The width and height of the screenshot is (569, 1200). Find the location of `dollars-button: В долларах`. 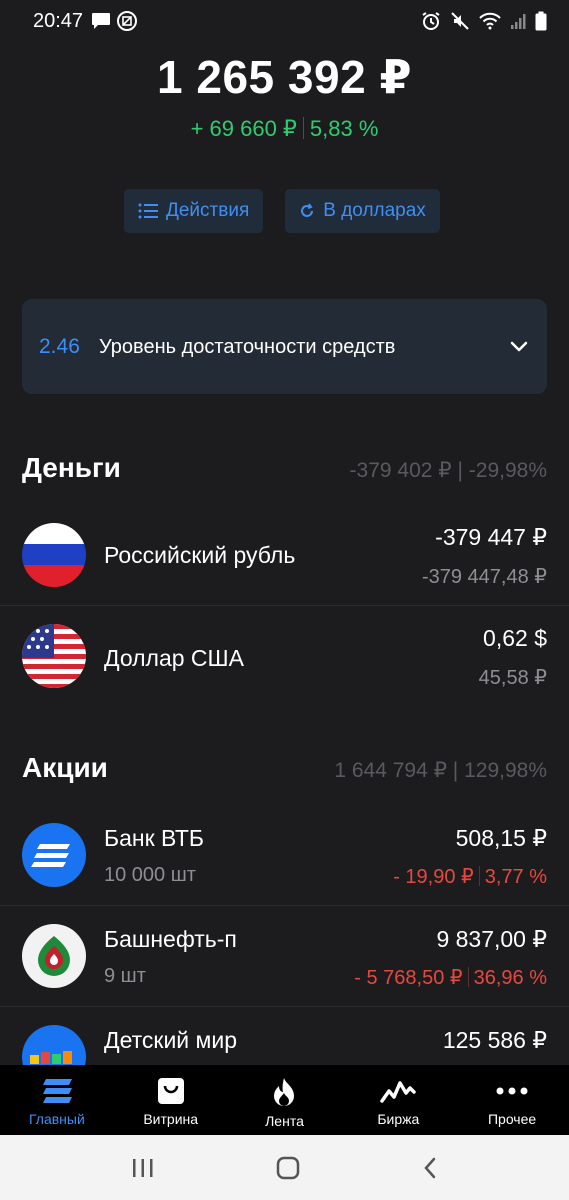

dollars-button: В долларах is located at coordinates (362, 211).